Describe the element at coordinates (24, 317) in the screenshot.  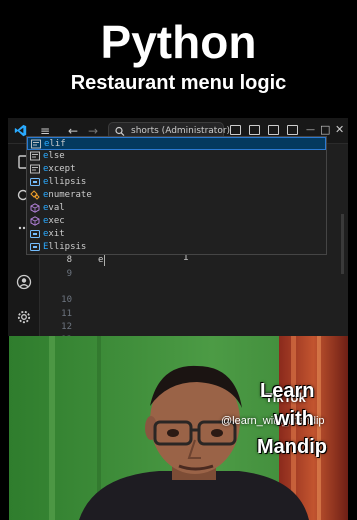
I see `settings-gear-icon` at that location.